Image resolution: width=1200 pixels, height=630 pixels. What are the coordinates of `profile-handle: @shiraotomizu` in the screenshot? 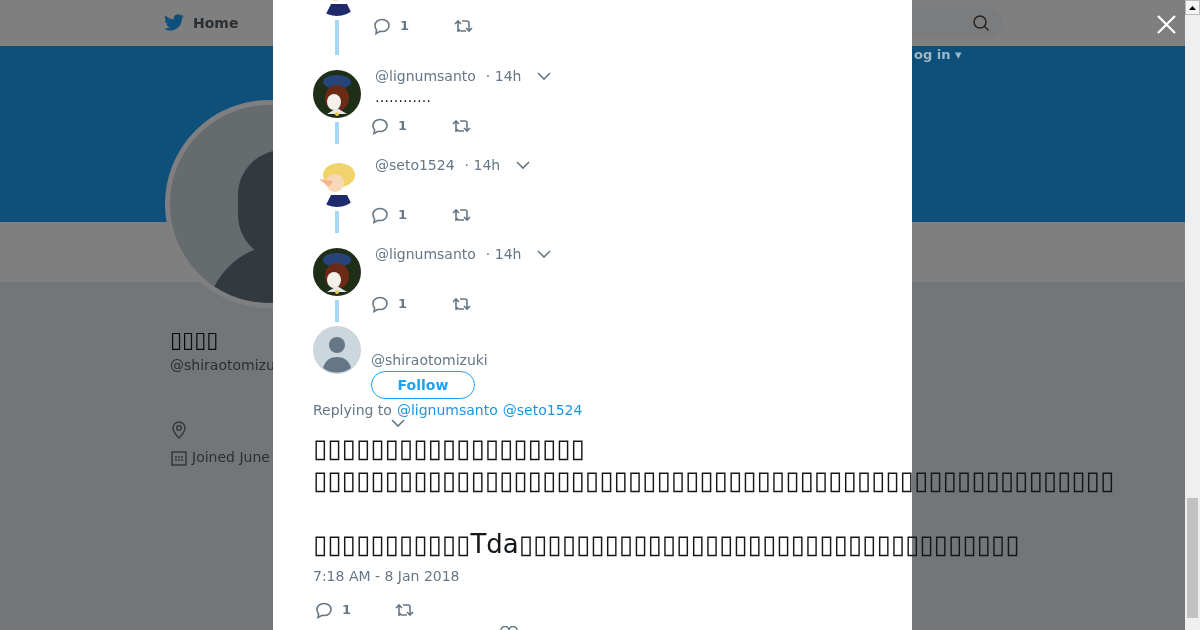 It's located at (222, 365).